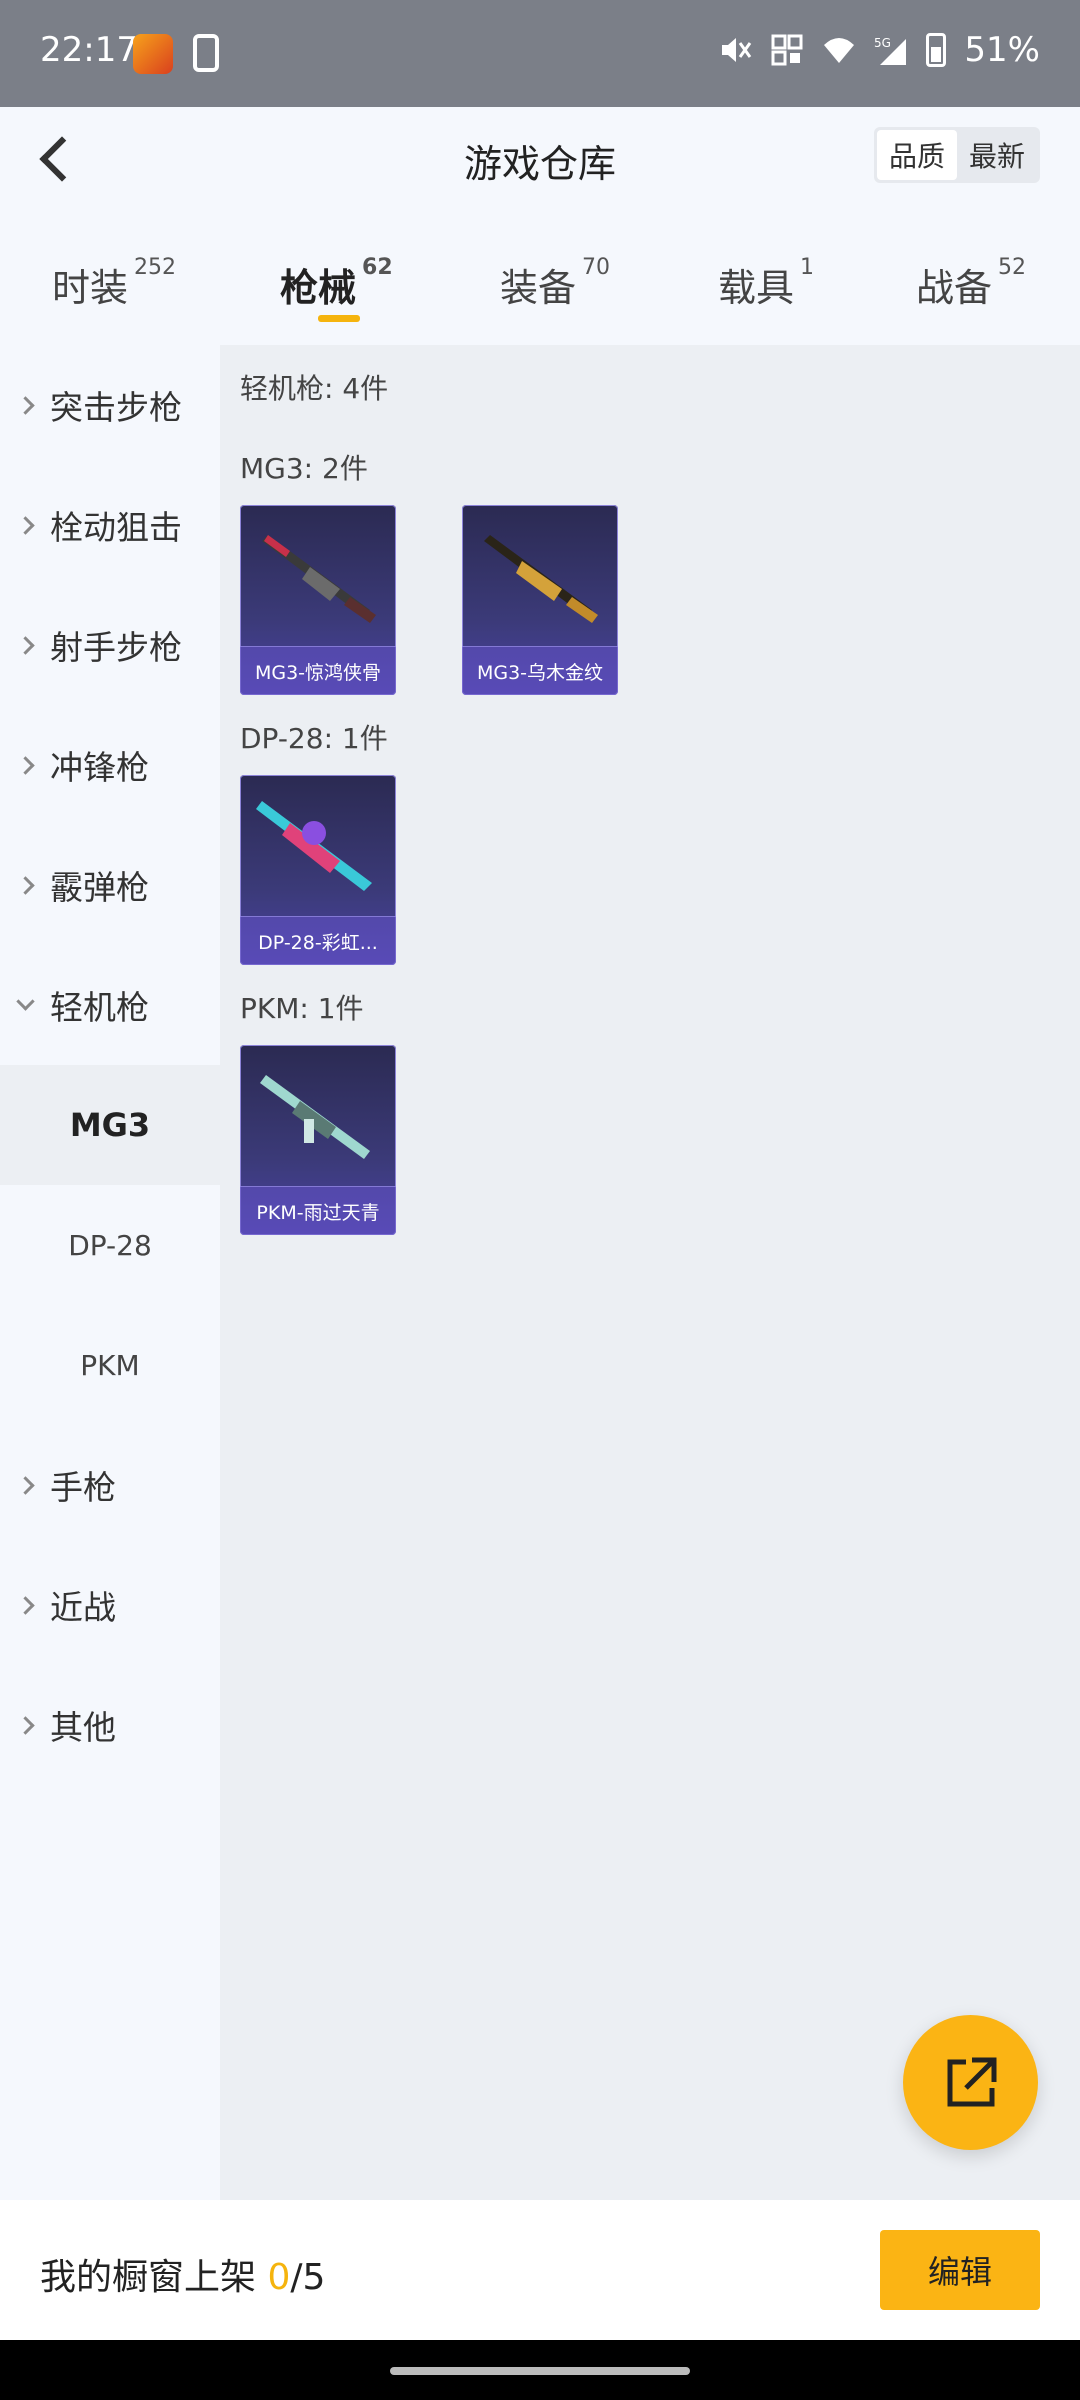  Describe the element at coordinates (110, 1125) in the screenshot. I see `sidebar-subitem-mg3: MG3` at that location.